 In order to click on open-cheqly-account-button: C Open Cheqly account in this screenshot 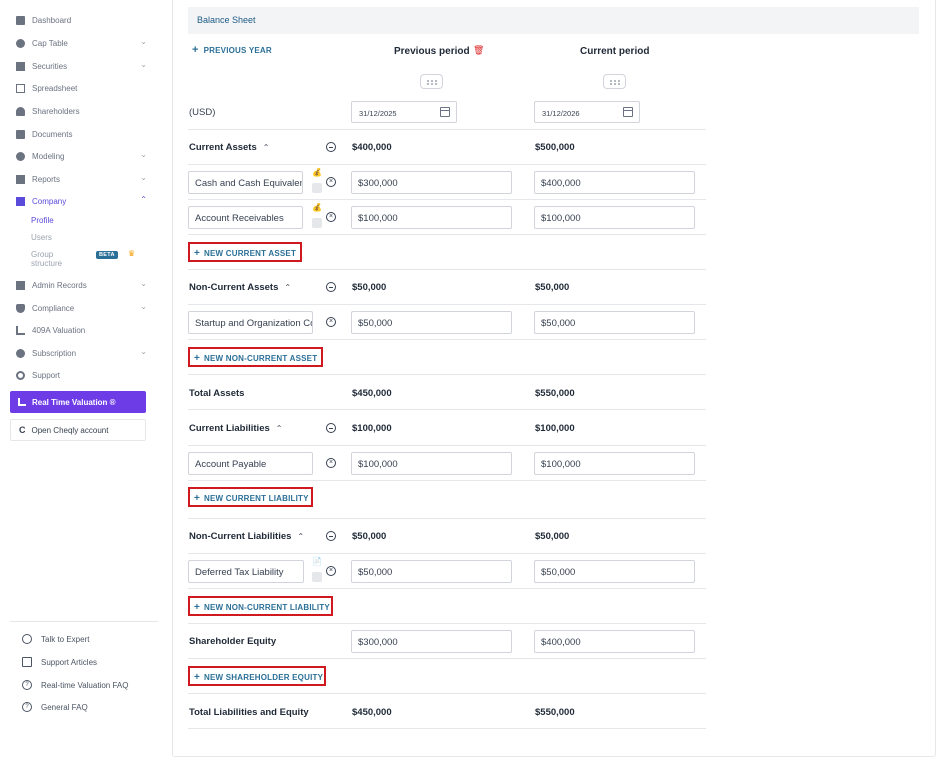, I will do `click(78, 430)`.